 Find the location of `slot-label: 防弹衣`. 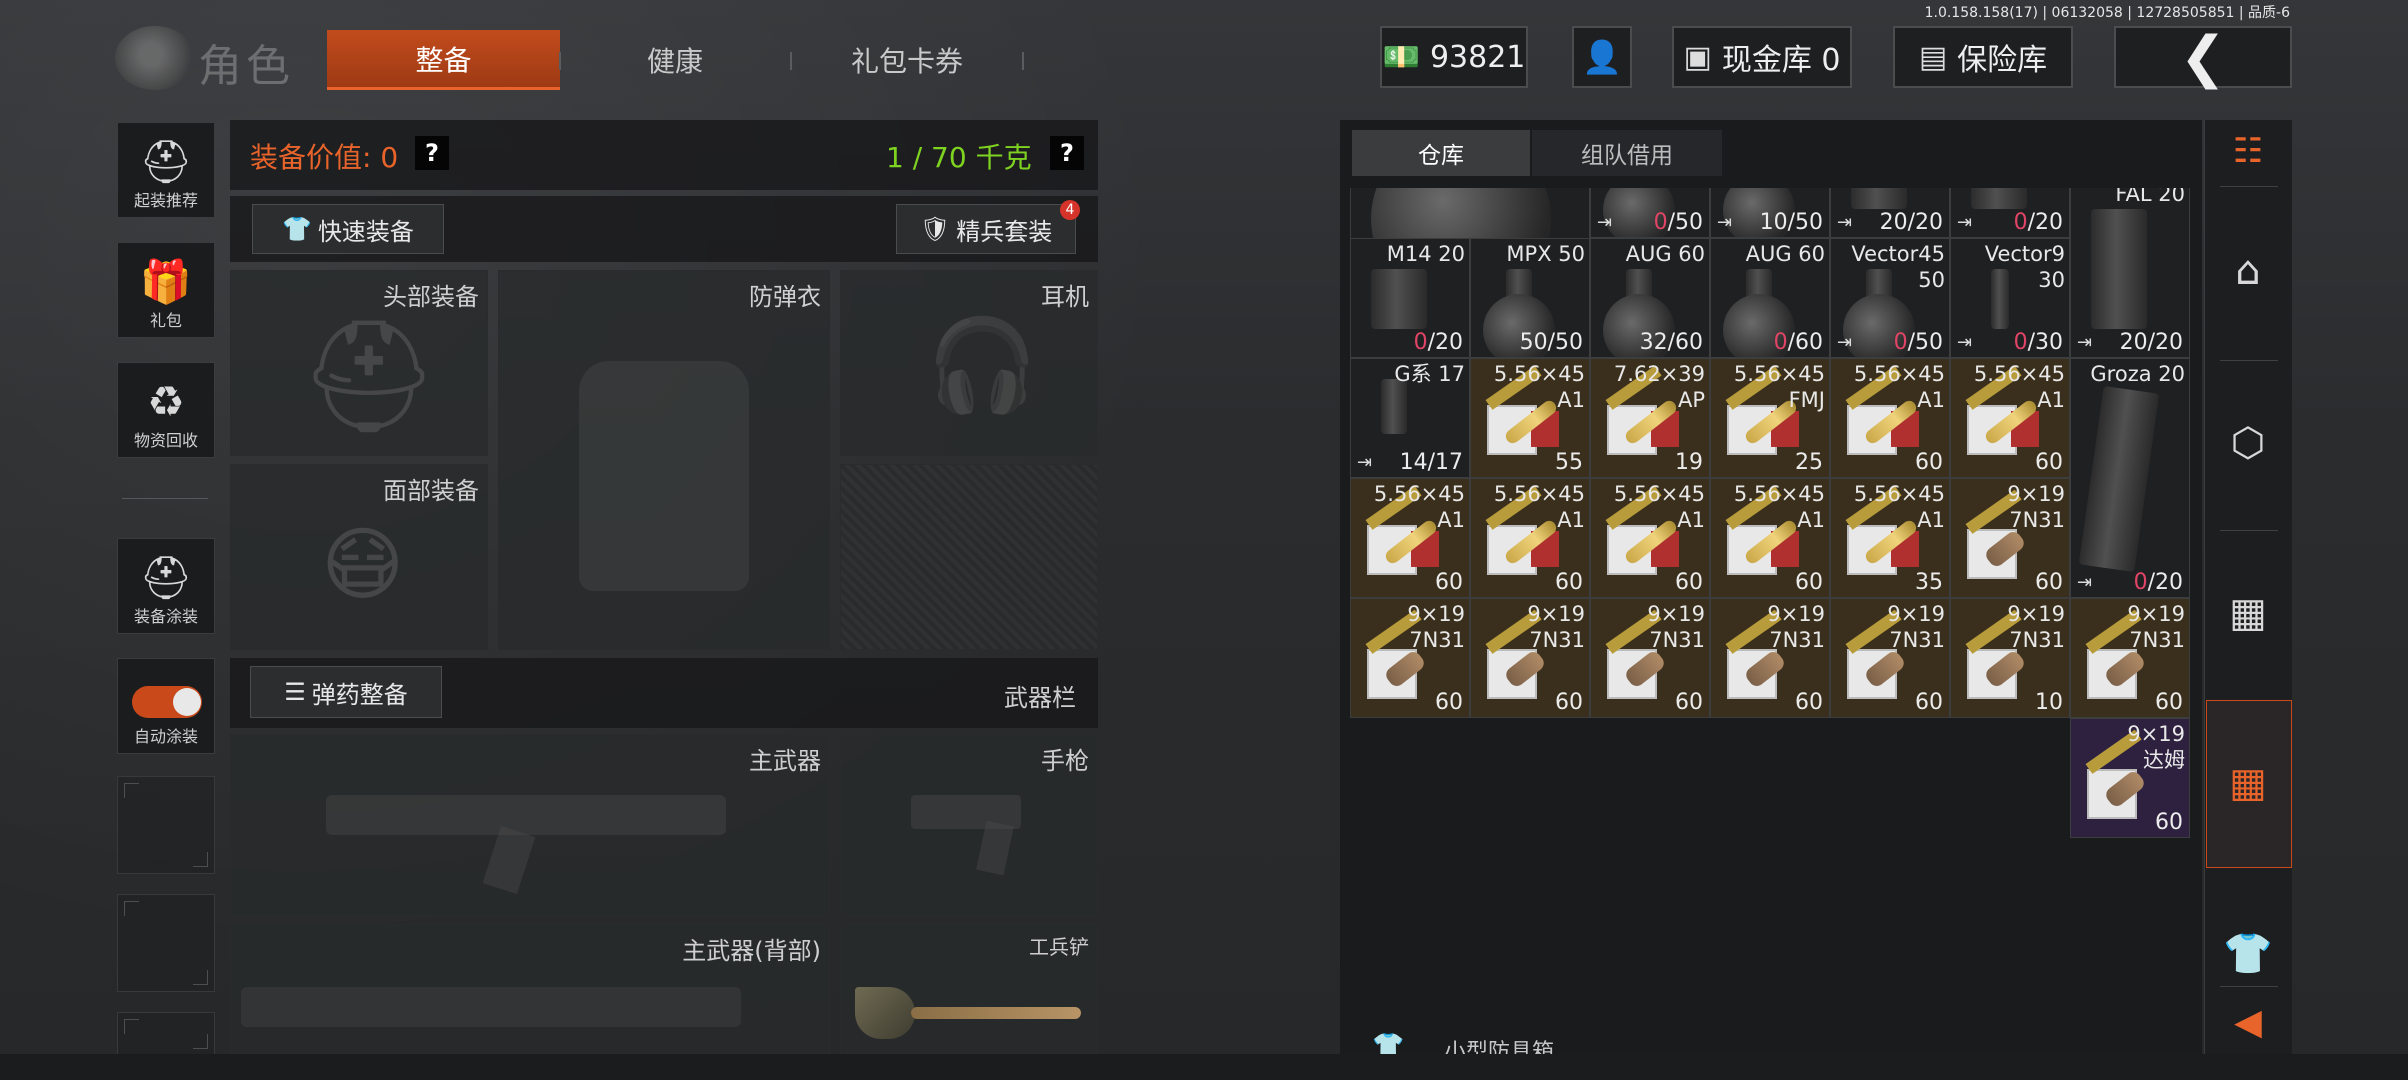

slot-label: 防弹衣 is located at coordinates (785, 297).